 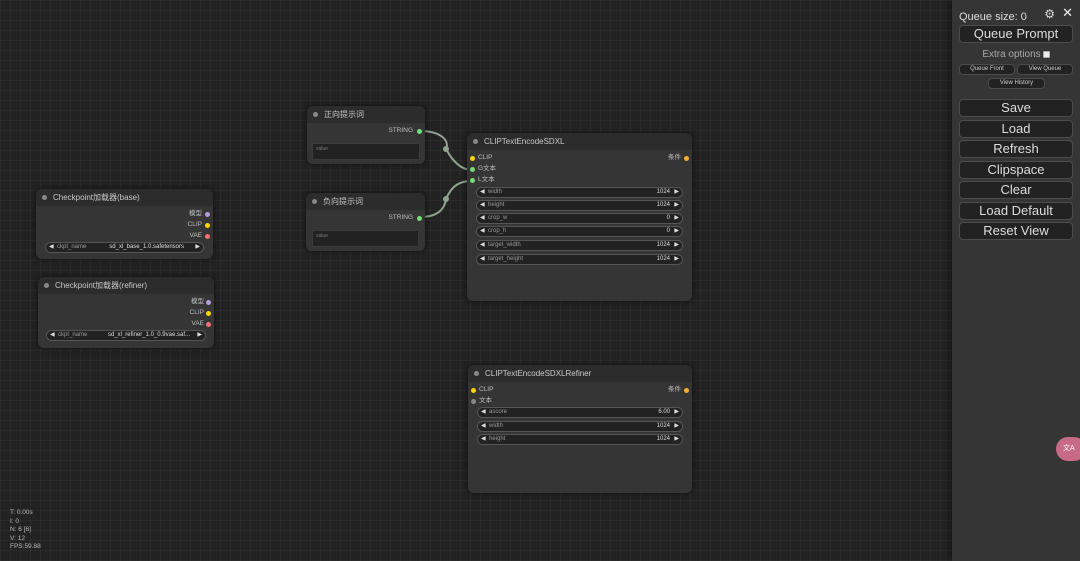 What do you see at coordinates (1045, 69) in the screenshot?
I see `view-queue-button: View Queue` at bounding box center [1045, 69].